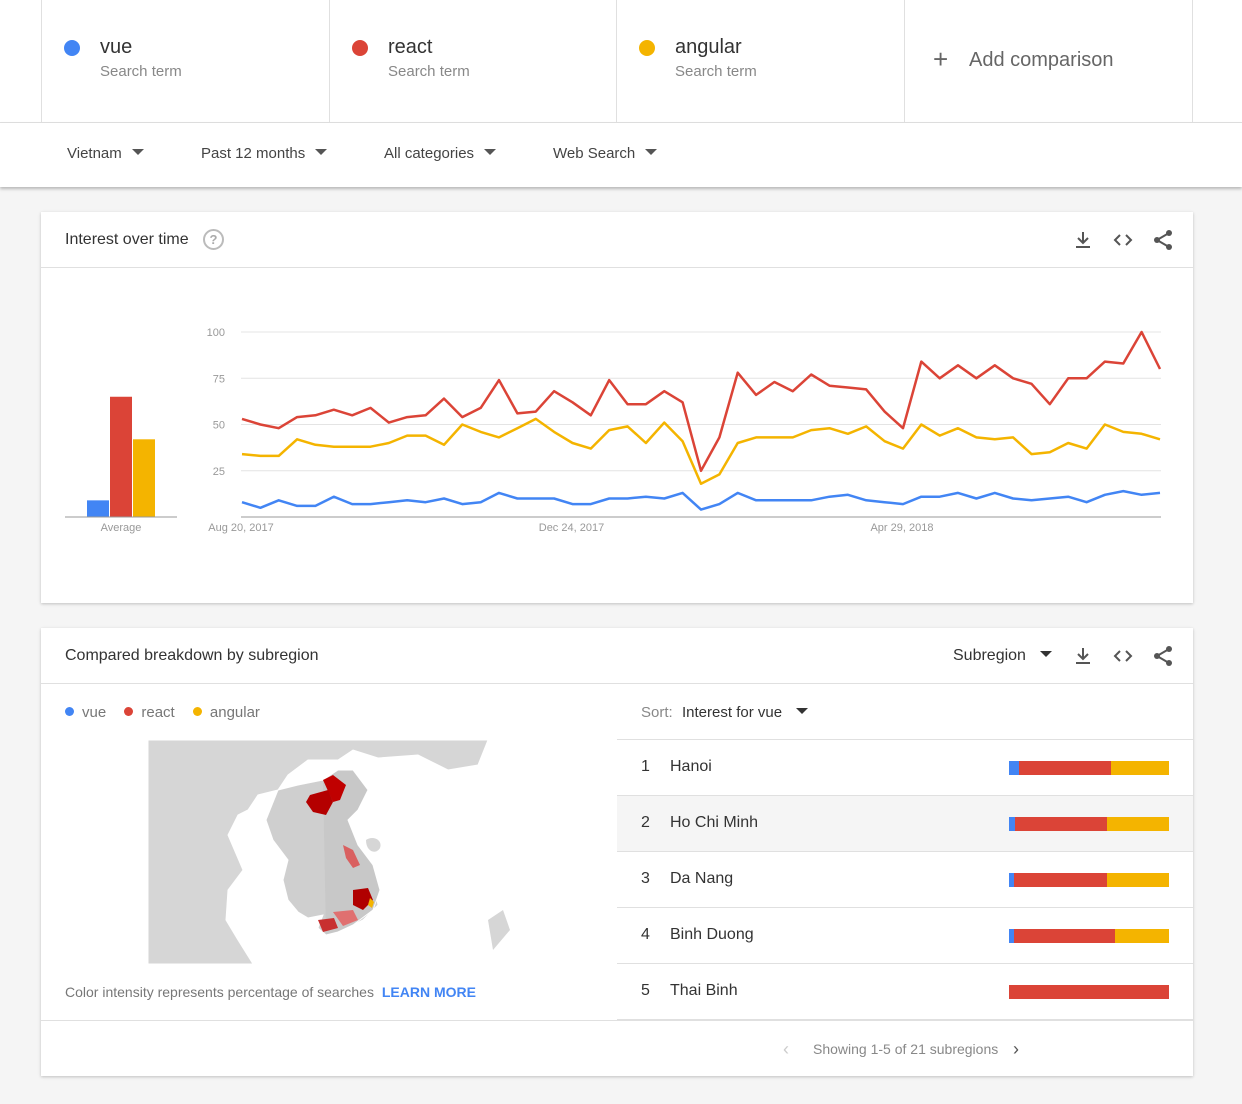  What do you see at coordinates (701, 401) in the screenshot?
I see `series-line-react` at bounding box center [701, 401].